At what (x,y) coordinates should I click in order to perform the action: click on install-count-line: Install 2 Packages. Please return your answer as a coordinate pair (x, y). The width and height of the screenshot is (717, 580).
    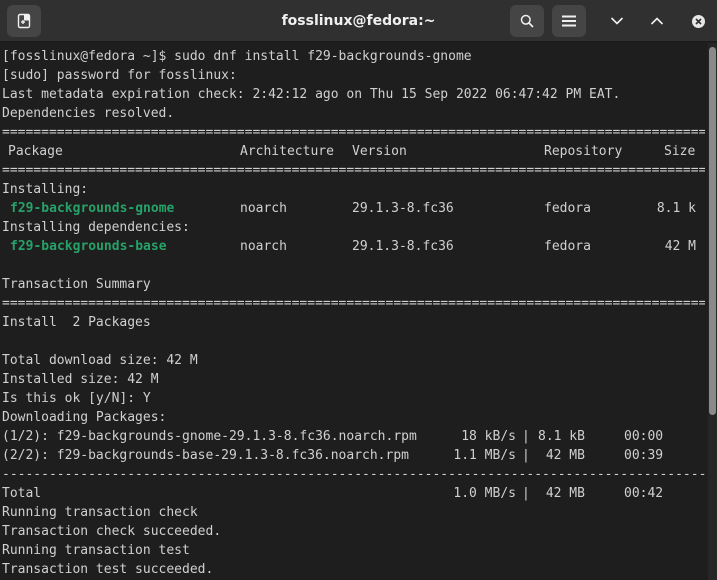
    Looking at the image, I should click on (76, 322).